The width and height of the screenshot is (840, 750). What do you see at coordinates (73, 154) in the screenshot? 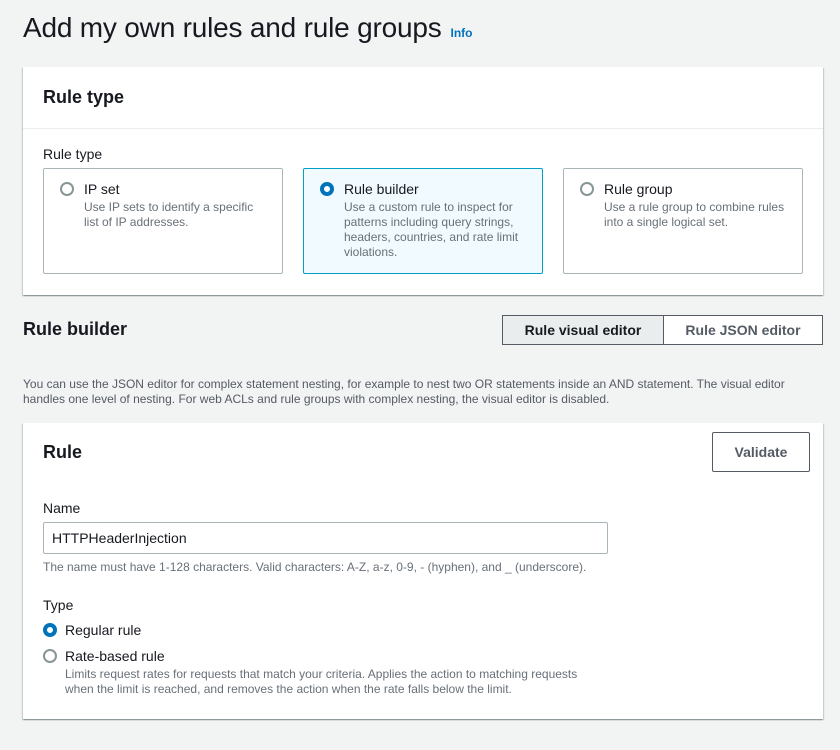
I see `rule-type-field-label: Rule type` at bounding box center [73, 154].